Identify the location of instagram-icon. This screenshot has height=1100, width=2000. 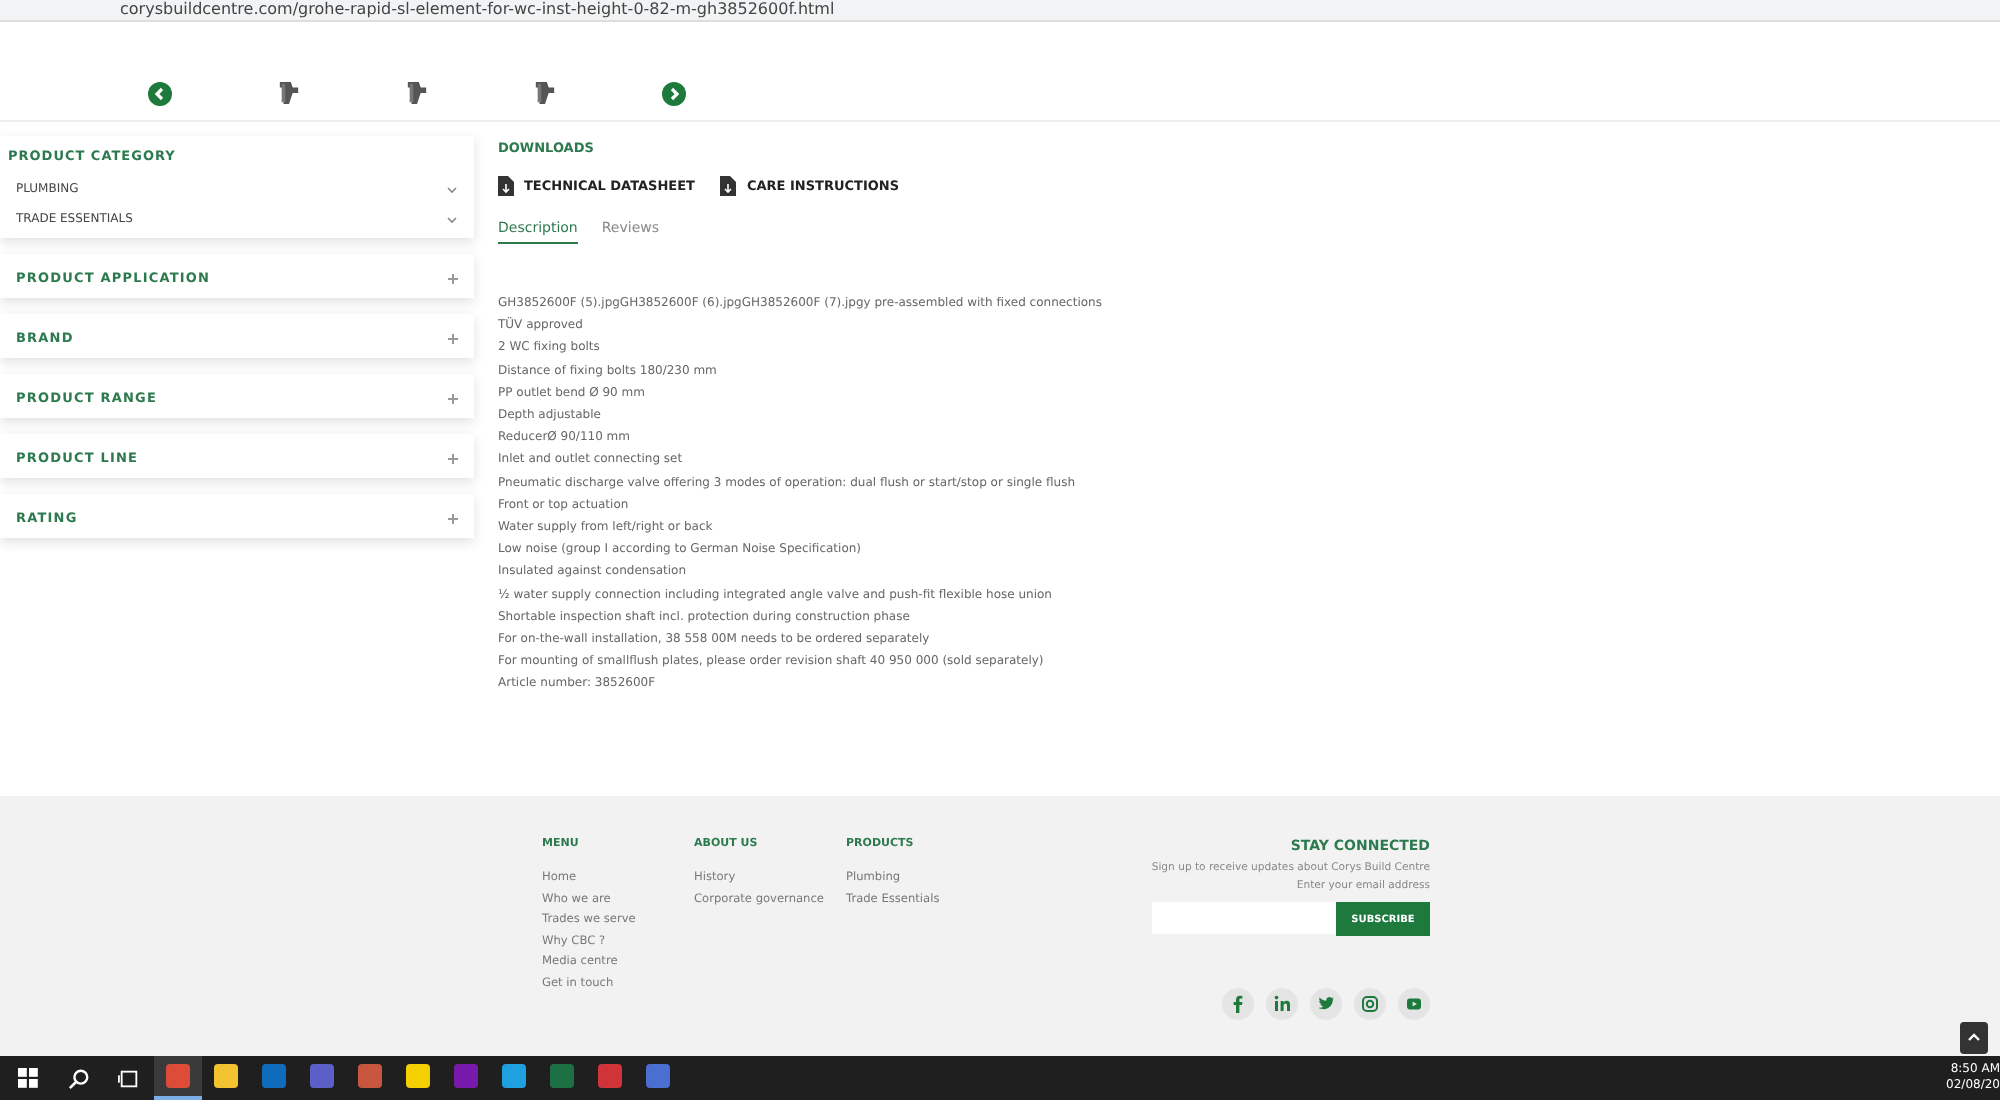
(1370, 1004).